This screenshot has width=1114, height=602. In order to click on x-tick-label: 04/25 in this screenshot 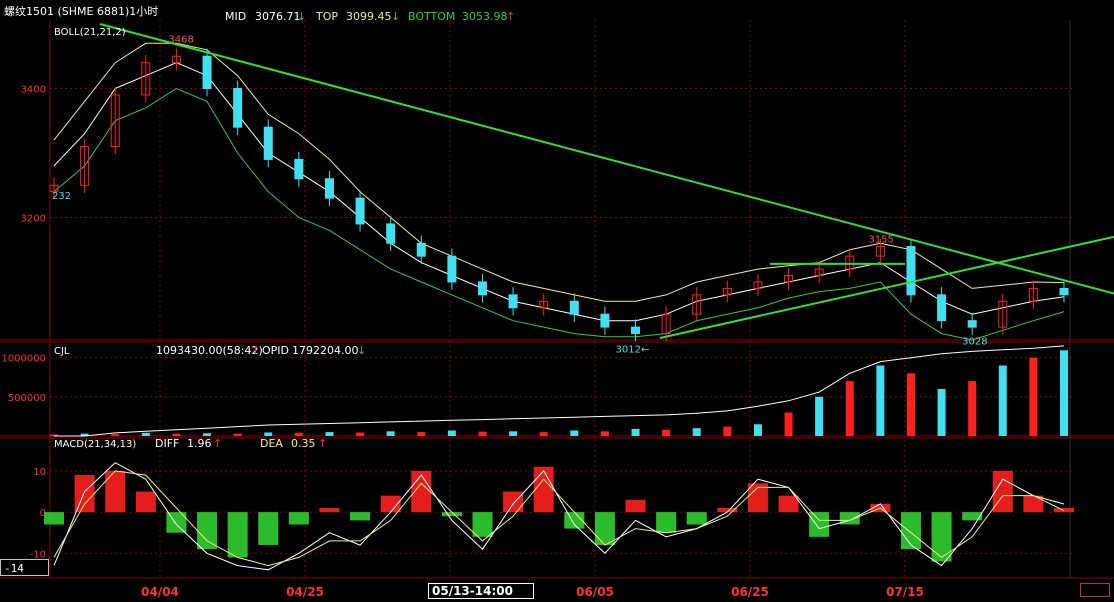, I will do `click(305, 592)`.